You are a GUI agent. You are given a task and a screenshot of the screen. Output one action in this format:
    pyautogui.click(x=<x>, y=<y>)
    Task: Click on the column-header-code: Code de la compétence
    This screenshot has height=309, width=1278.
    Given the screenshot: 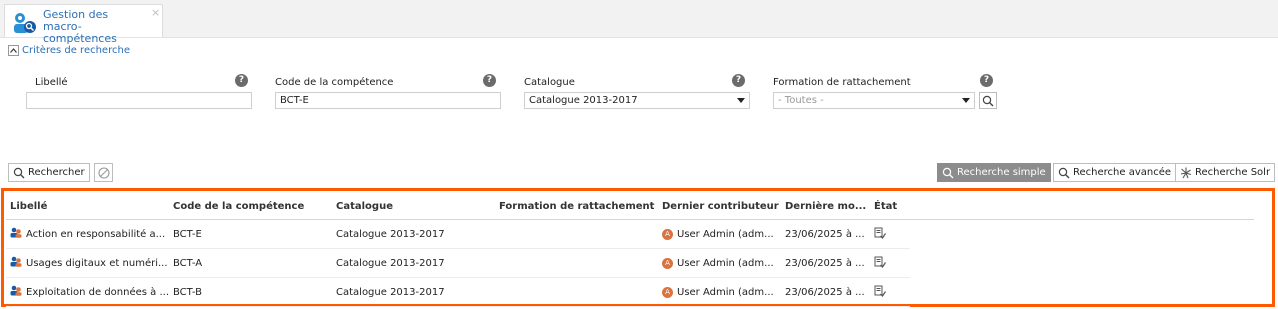 What is the action you would take?
    pyautogui.click(x=250, y=206)
    